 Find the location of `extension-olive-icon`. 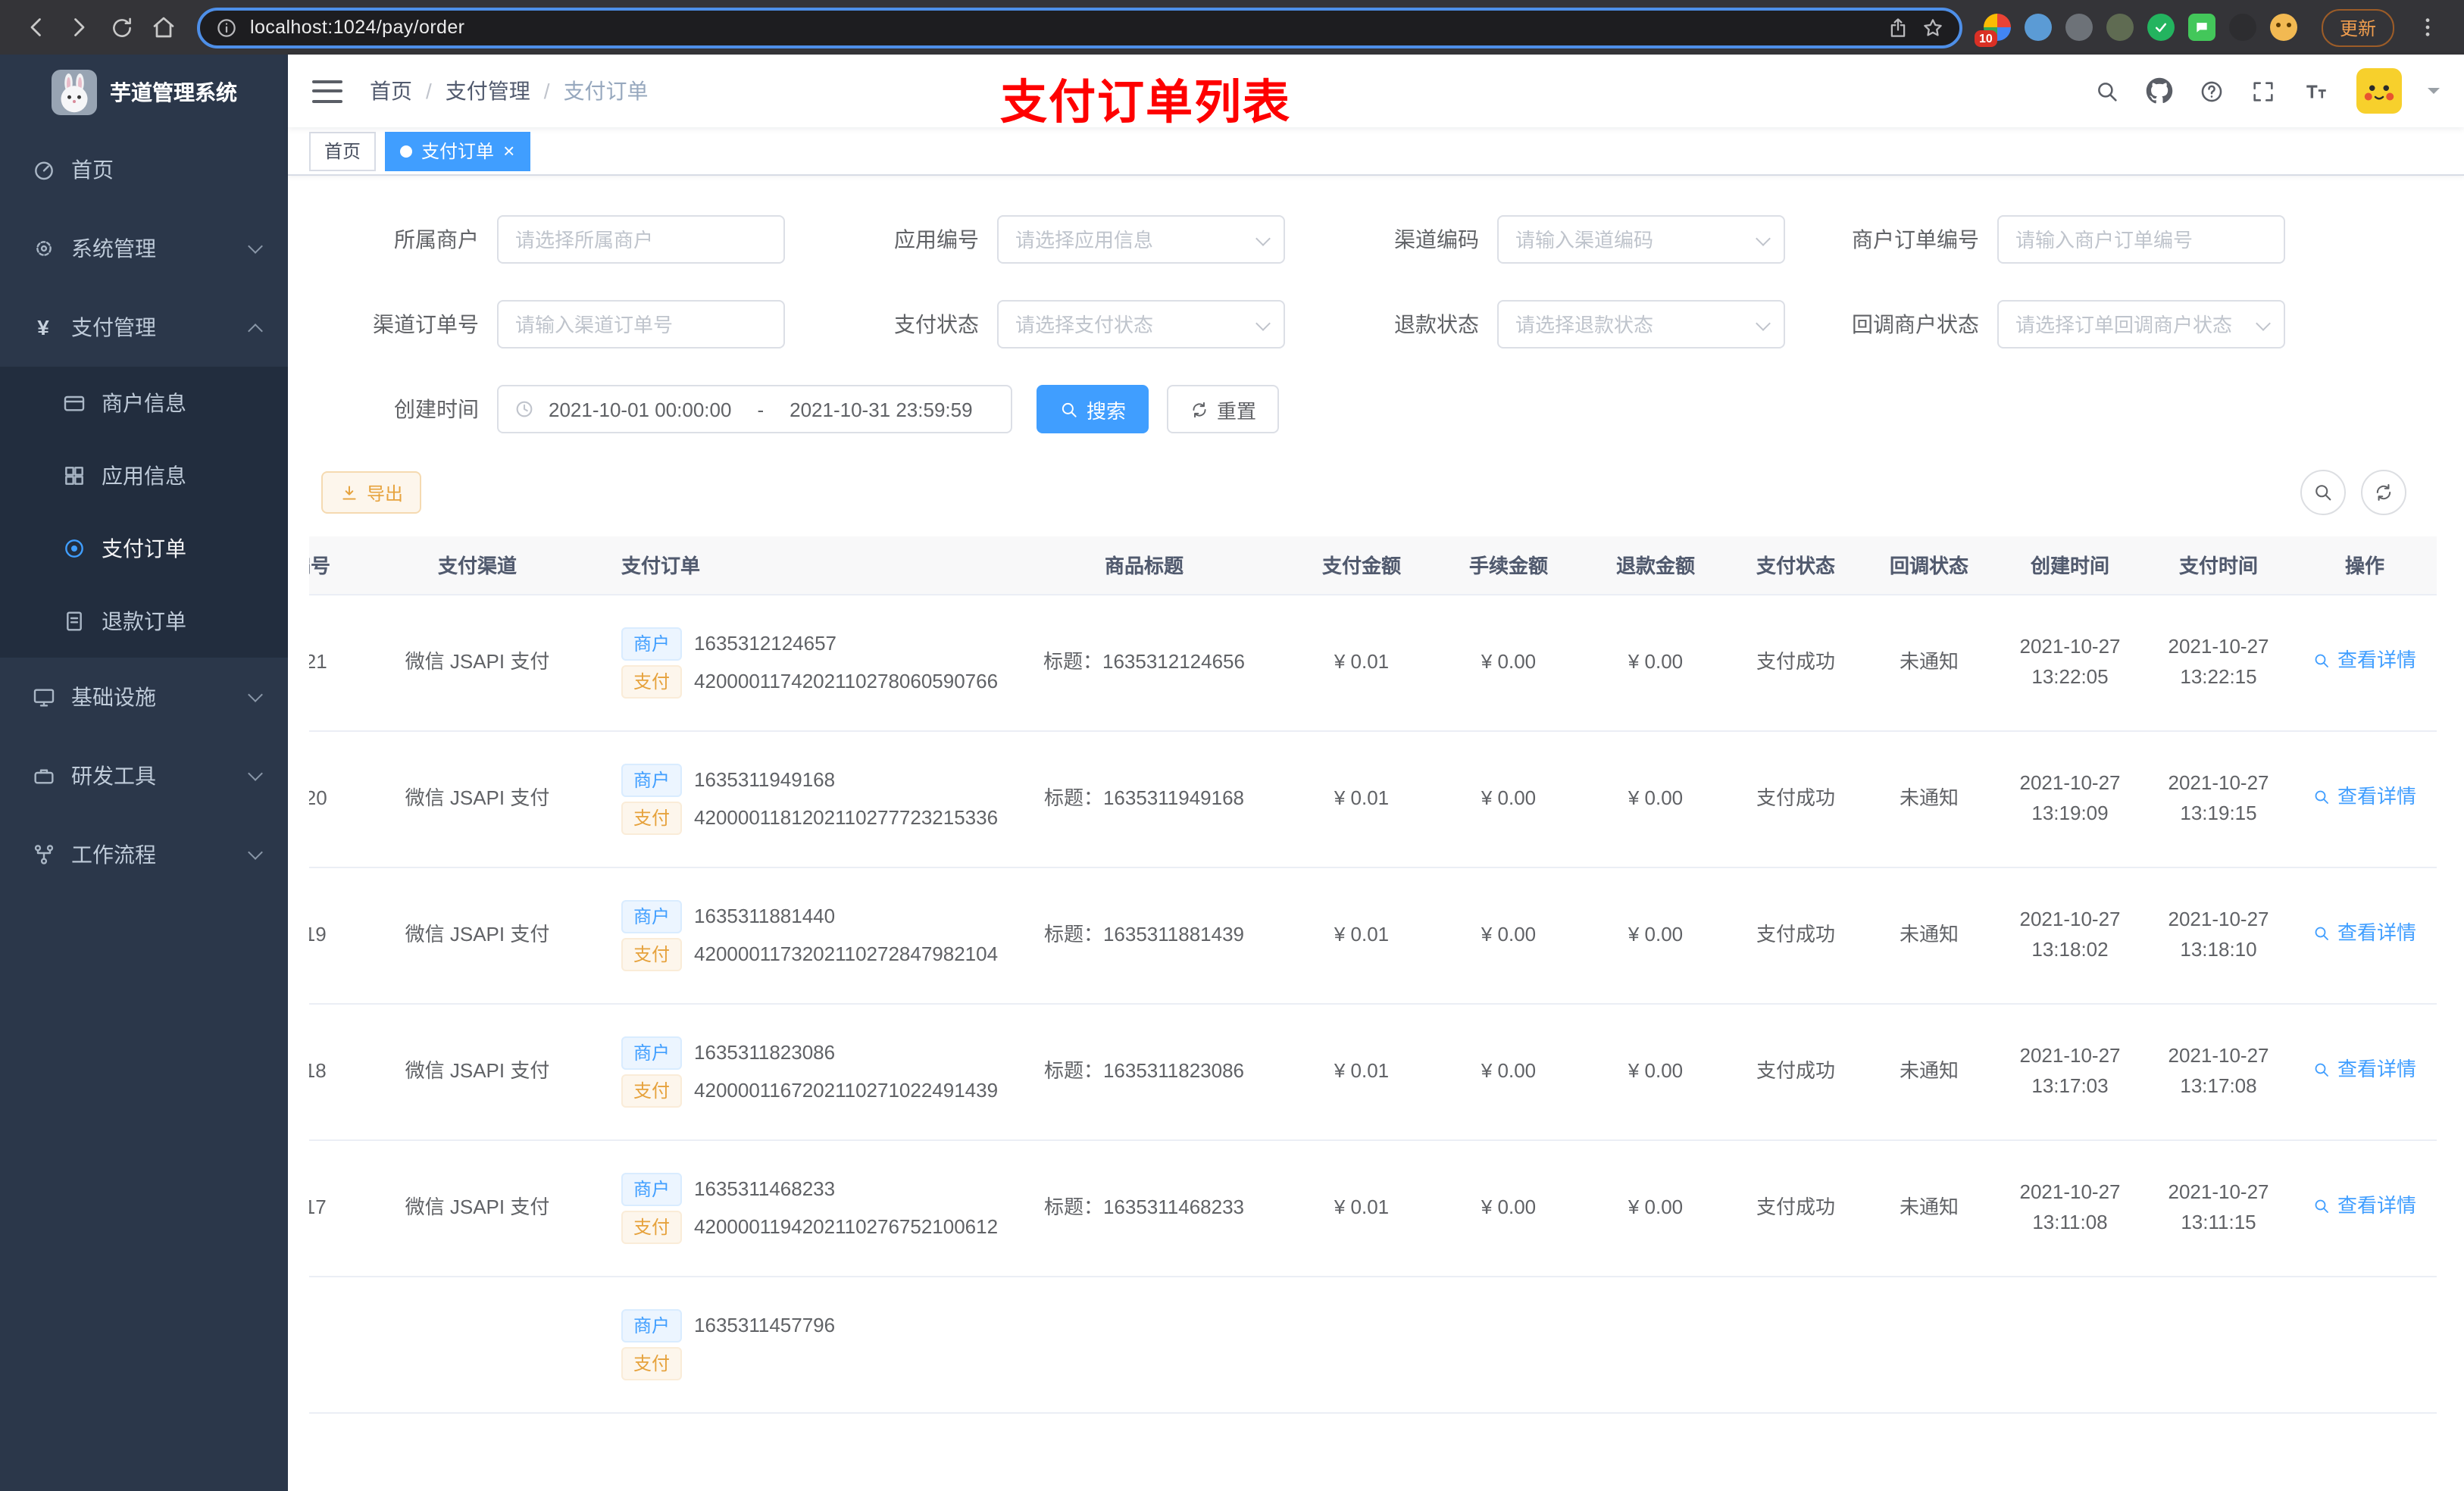

extension-olive-icon is located at coordinates (2120, 27).